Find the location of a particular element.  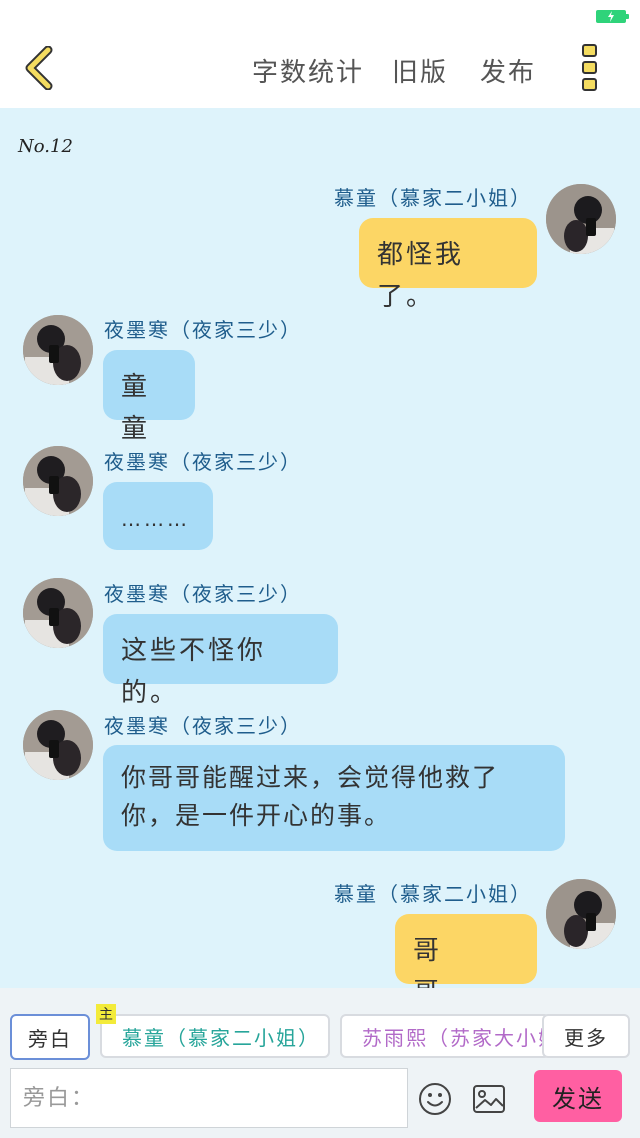

more-roles-button: 更多 is located at coordinates (586, 1036).